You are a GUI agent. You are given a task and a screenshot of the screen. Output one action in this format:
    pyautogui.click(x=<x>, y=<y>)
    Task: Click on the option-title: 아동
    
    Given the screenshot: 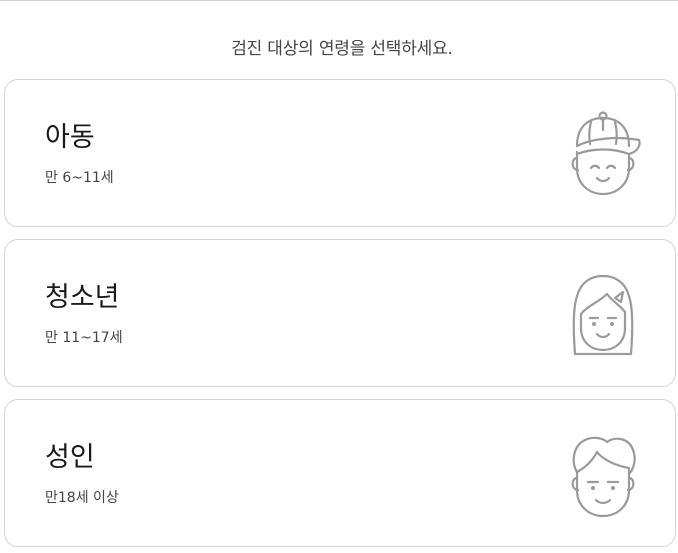 What is the action you would take?
    pyautogui.click(x=70, y=137)
    